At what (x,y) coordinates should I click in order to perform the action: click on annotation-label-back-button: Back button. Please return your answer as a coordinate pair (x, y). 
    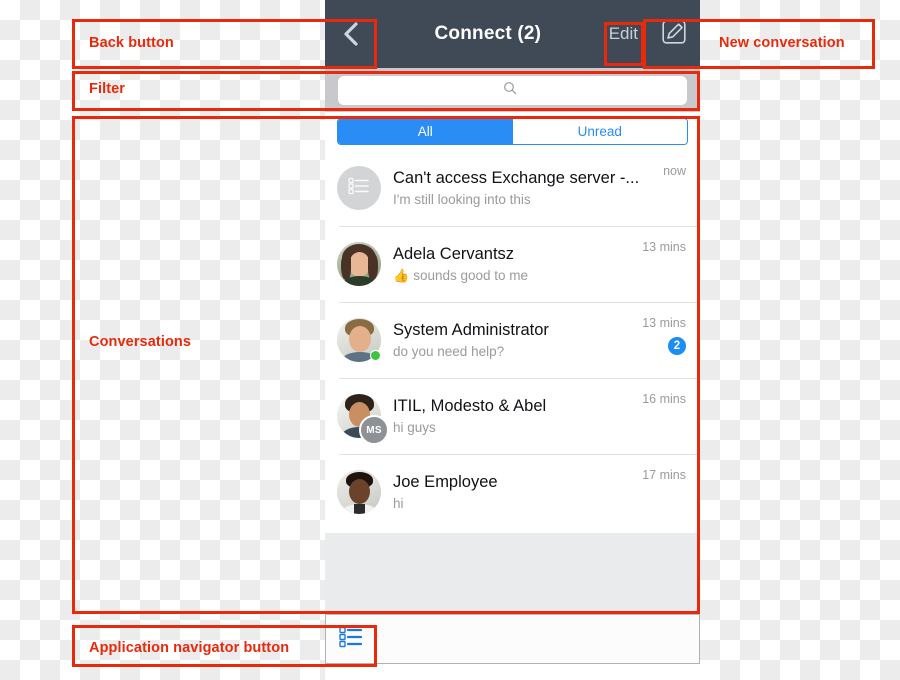
    Looking at the image, I should click on (131, 43).